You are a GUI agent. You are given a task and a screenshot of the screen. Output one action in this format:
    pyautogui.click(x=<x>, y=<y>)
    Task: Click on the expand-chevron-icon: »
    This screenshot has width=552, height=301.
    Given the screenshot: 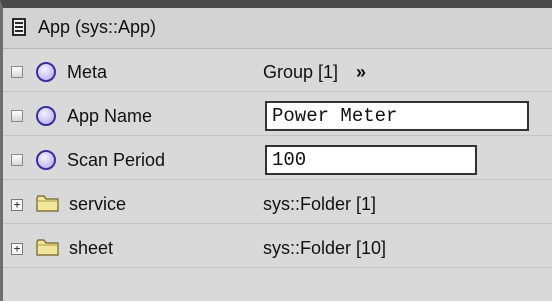 What is the action you would take?
    pyautogui.click(x=361, y=72)
    